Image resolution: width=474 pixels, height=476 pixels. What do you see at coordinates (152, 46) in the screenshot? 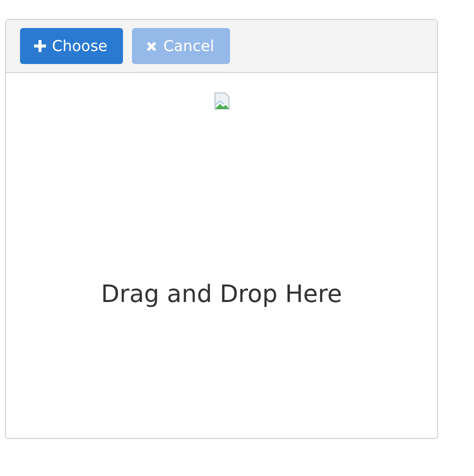
I see `close-icon` at bounding box center [152, 46].